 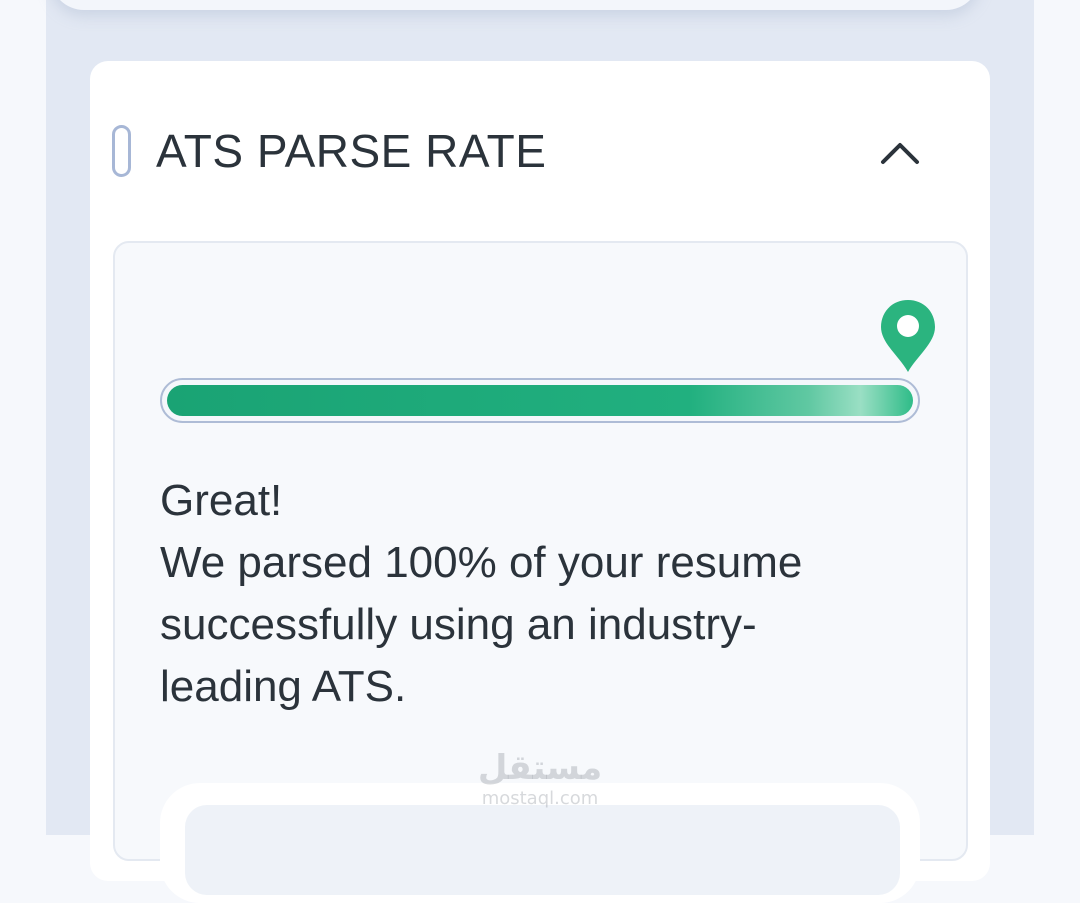 I want to click on message-line: successfully using an industry-, so click(x=458, y=624).